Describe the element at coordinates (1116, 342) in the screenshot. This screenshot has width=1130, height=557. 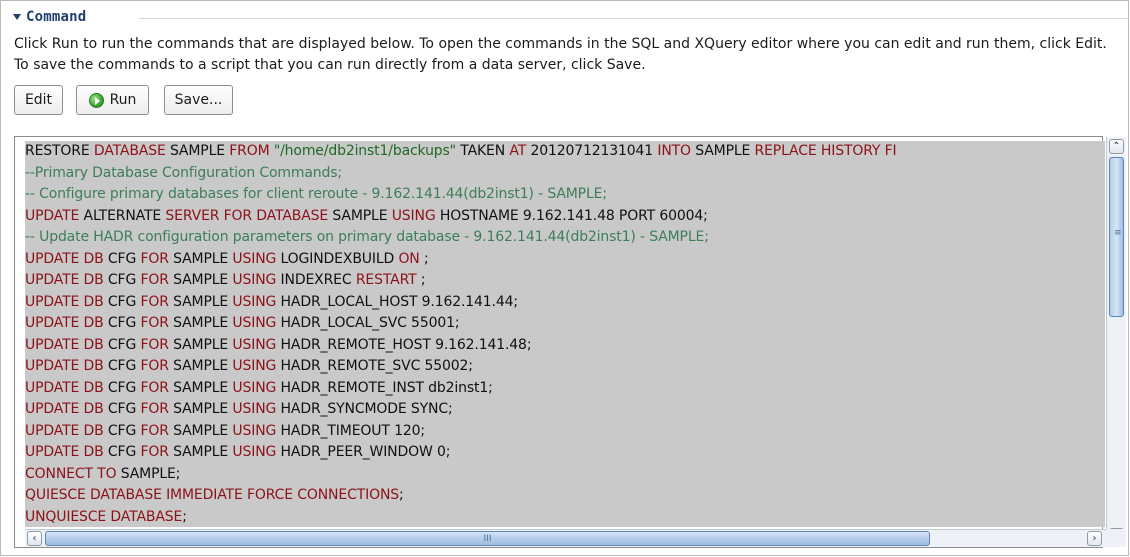
I see `vertical-scrollbar: ⌃ ≡ ⌄` at that location.